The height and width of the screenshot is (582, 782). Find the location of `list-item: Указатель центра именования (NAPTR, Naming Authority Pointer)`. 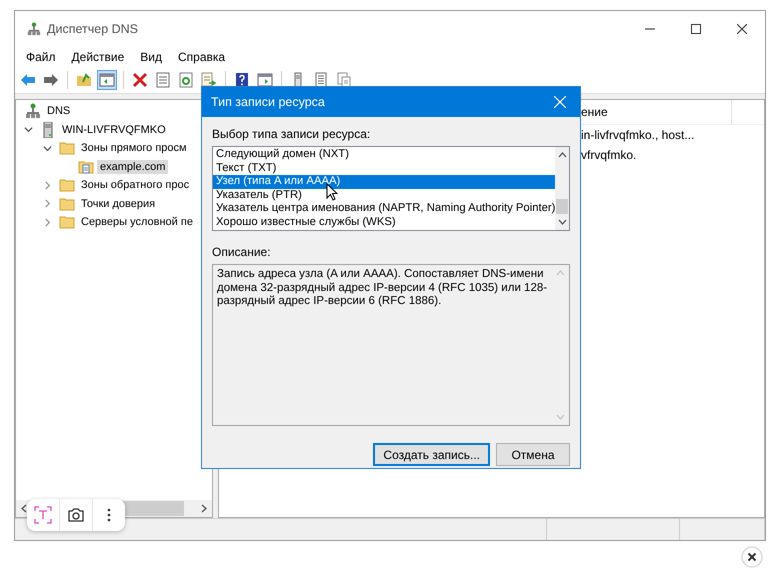

list-item: Указатель центра именования (NAPTR, Naming Authority Pointer) is located at coordinates (384, 209).